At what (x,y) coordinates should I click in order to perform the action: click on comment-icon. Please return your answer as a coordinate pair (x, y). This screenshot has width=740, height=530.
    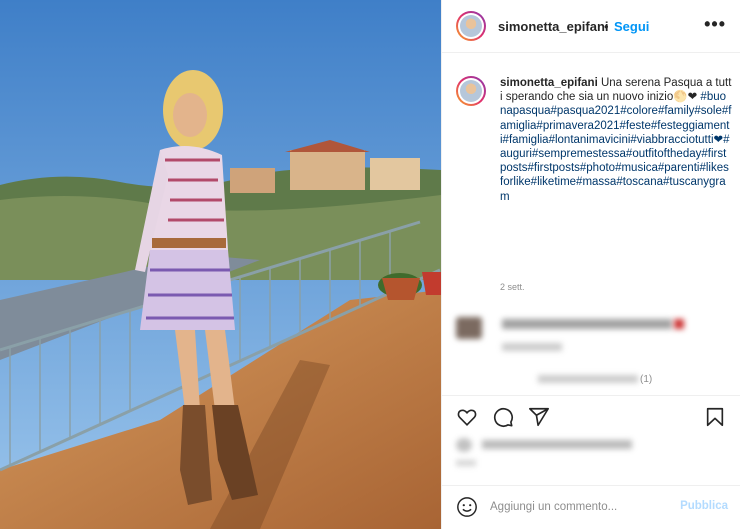
    Looking at the image, I should click on (503, 417).